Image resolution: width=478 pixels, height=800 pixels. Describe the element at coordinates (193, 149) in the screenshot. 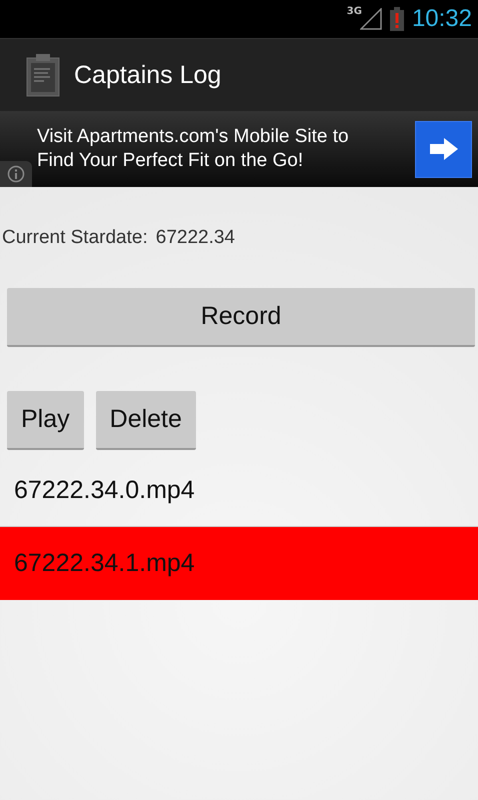

I see `ad-text: Visit Apartments.com's Mobile Site to Find Your Perfect Fit on the Go!` at that location.